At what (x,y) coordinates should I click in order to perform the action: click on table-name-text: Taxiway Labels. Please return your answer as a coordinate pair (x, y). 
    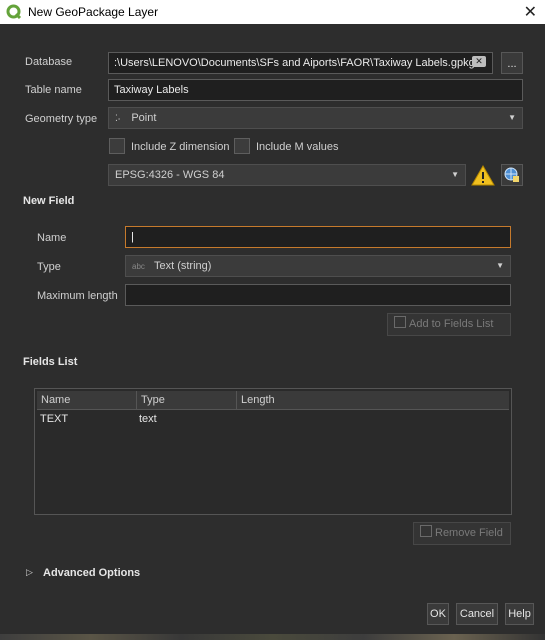
    Looking at the image, I should click on (151, 90).